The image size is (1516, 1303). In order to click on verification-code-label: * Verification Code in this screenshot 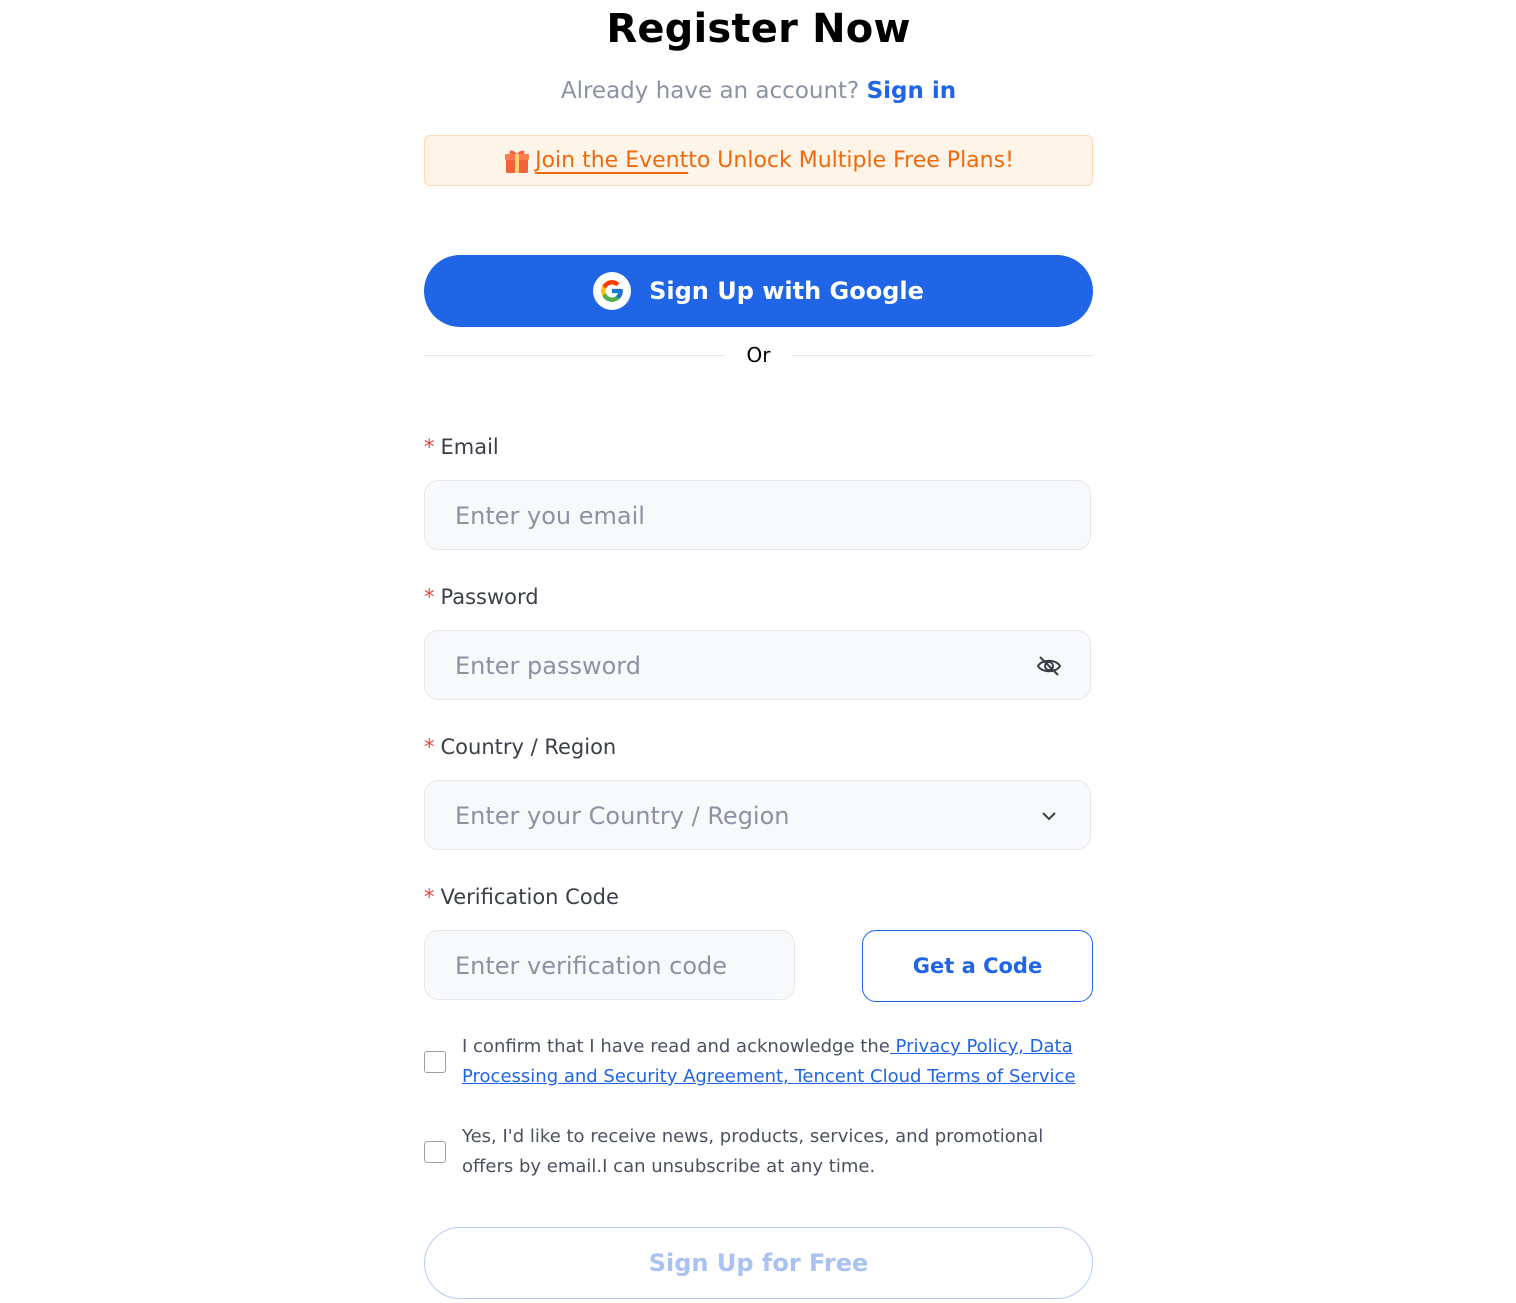, I will do `click(521, 897)`.